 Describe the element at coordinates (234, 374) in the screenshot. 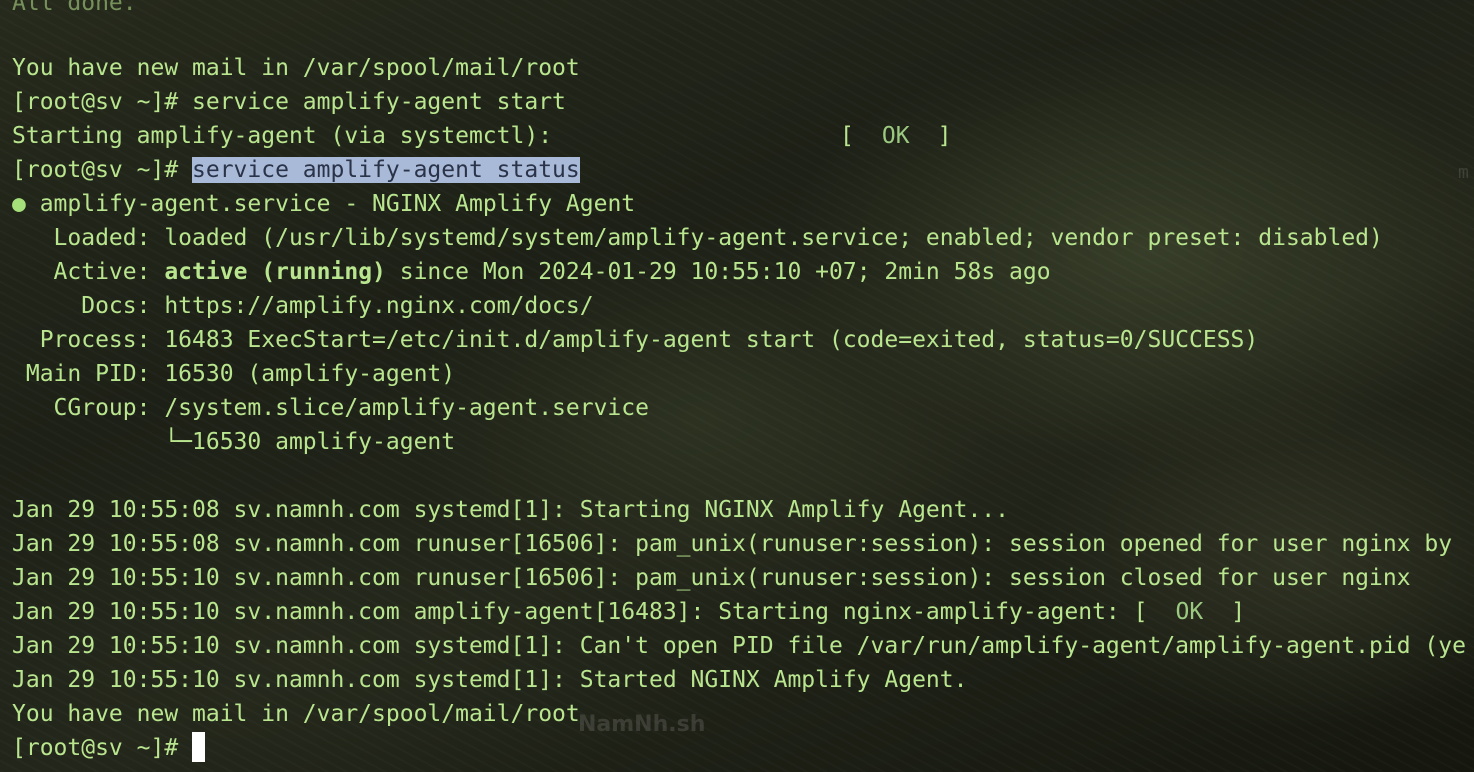

I see `main-pid-line: Main PID: 16530 (amplify-agent)` at that location.